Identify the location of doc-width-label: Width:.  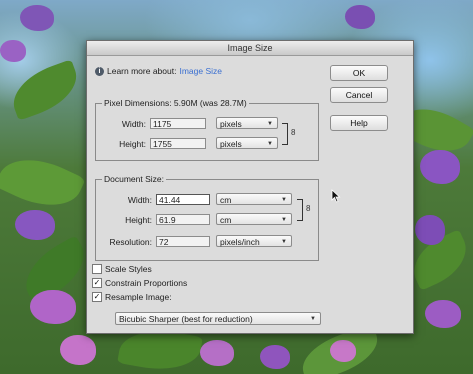
(139, 200).